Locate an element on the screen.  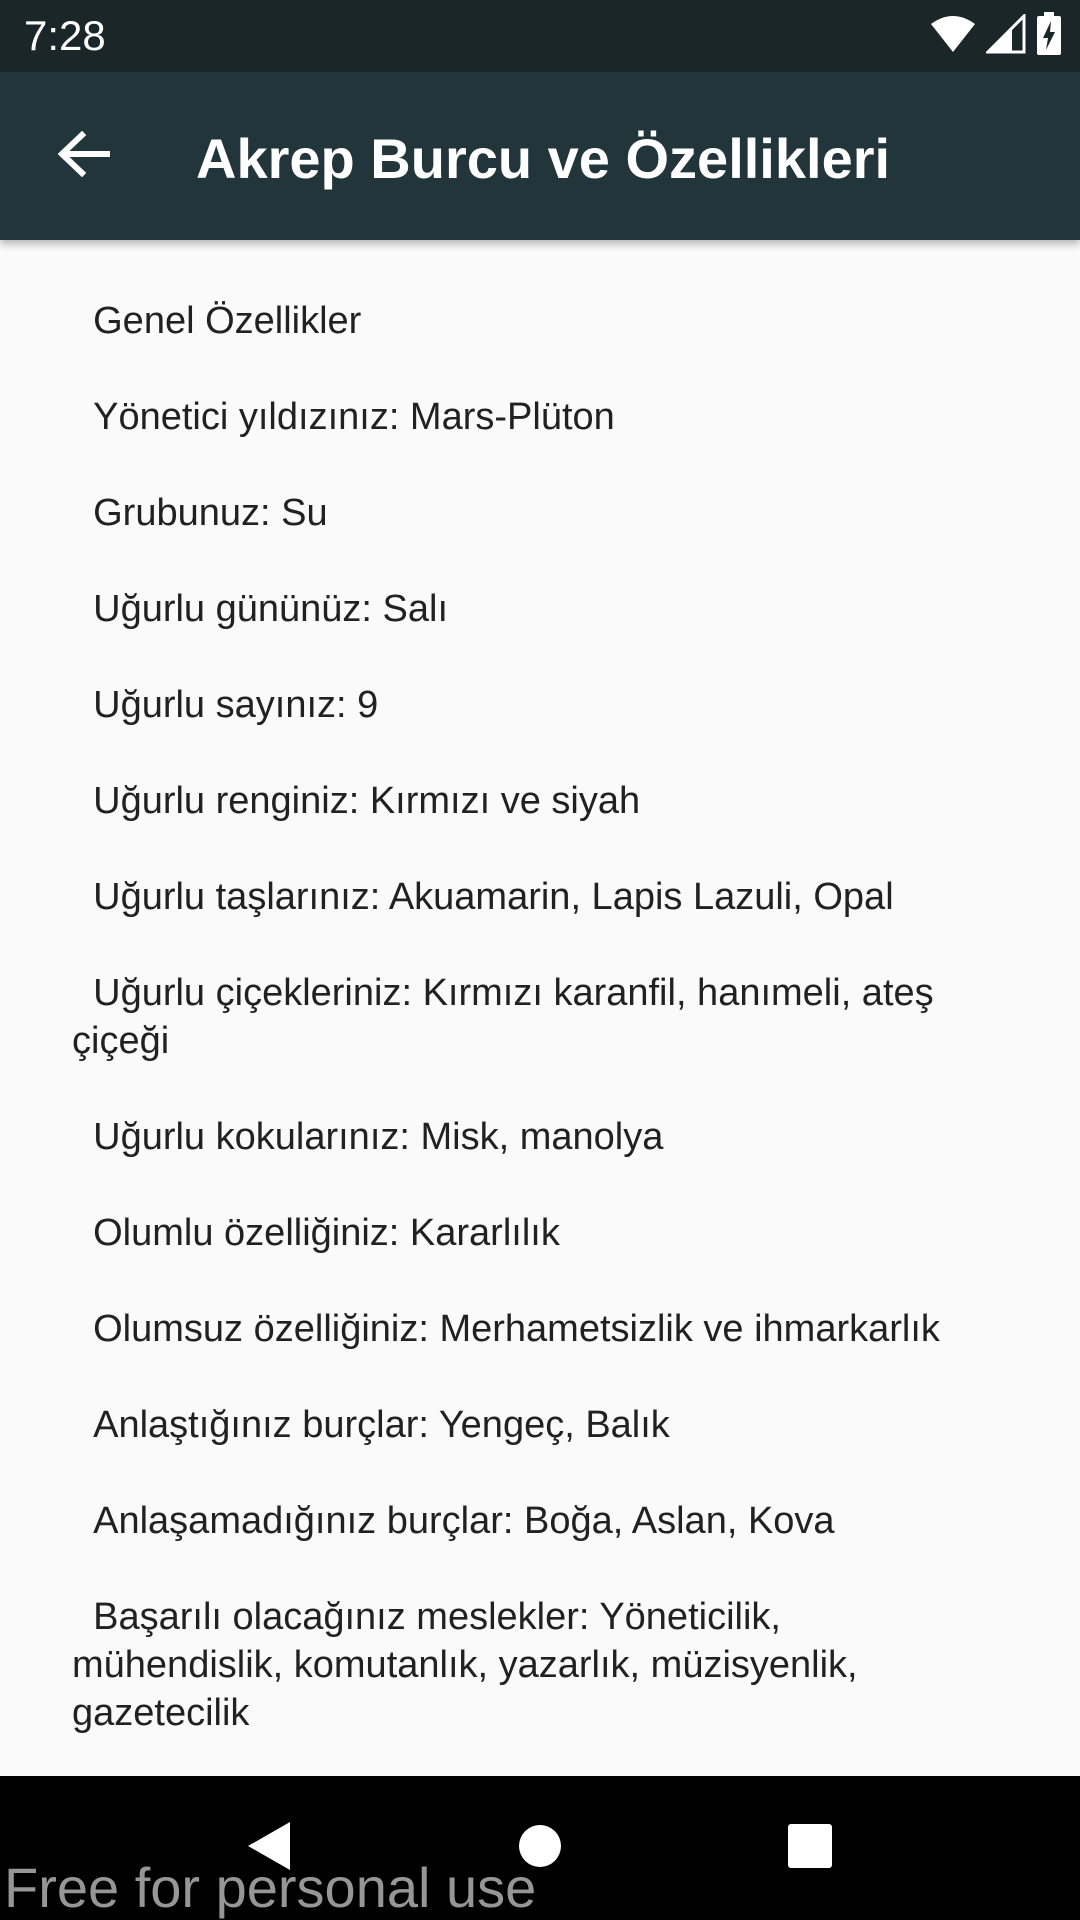
battery-charging-icon is located at coordinates (1049, 36).